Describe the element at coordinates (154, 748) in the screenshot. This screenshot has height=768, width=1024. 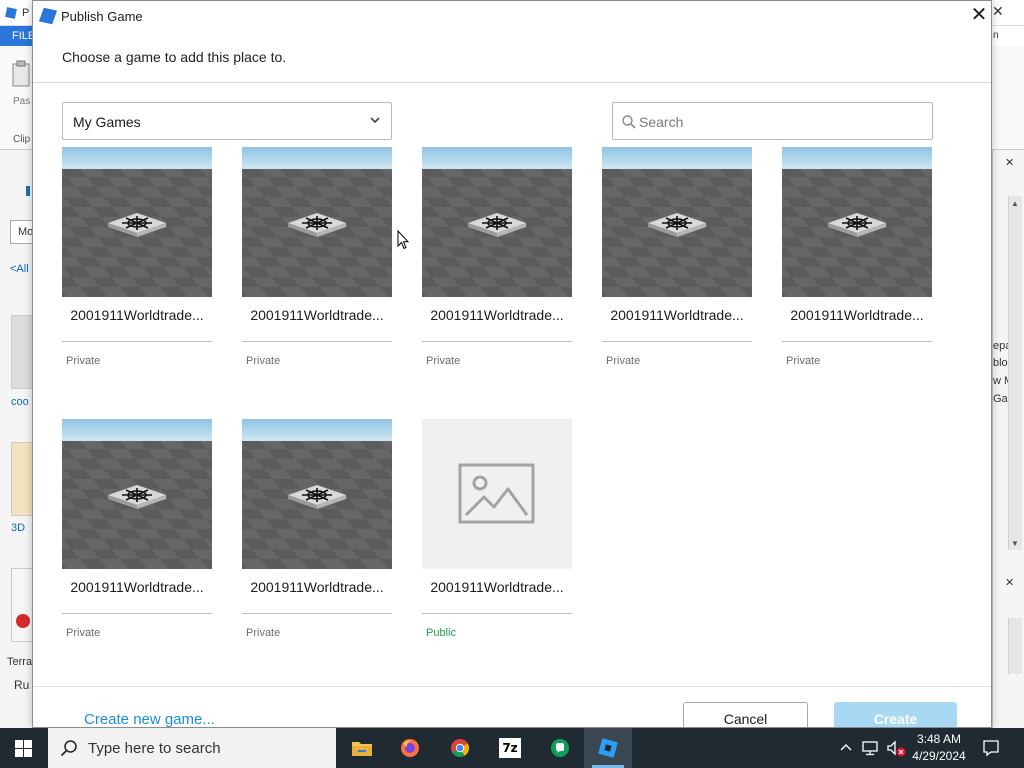
I see `taskbar-search-placeholder: Type here to search` at that location.